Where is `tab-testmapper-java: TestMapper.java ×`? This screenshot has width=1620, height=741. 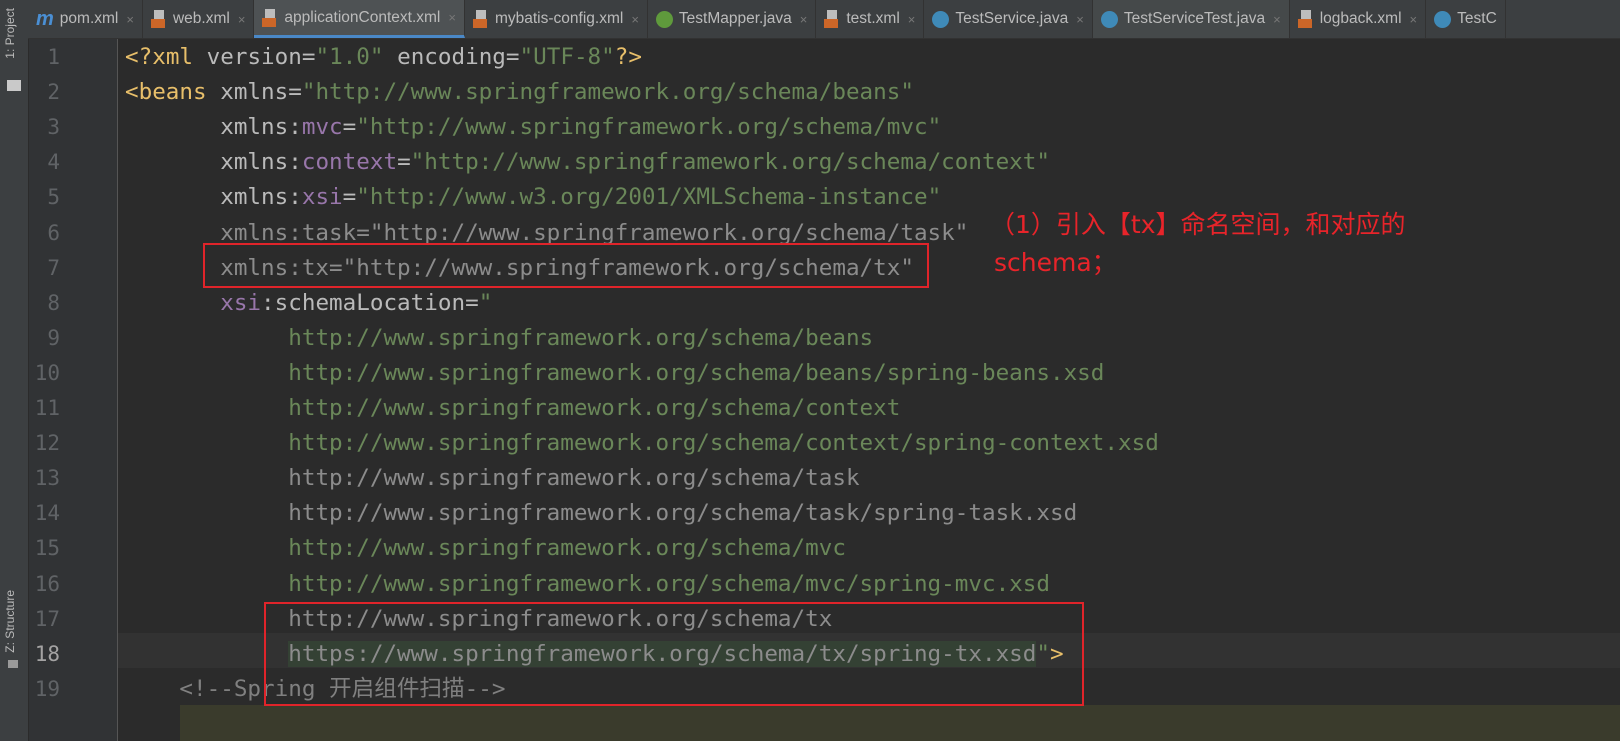 tab-testmapper-java: TestMapper.java × is located at coordinates (732, 19).